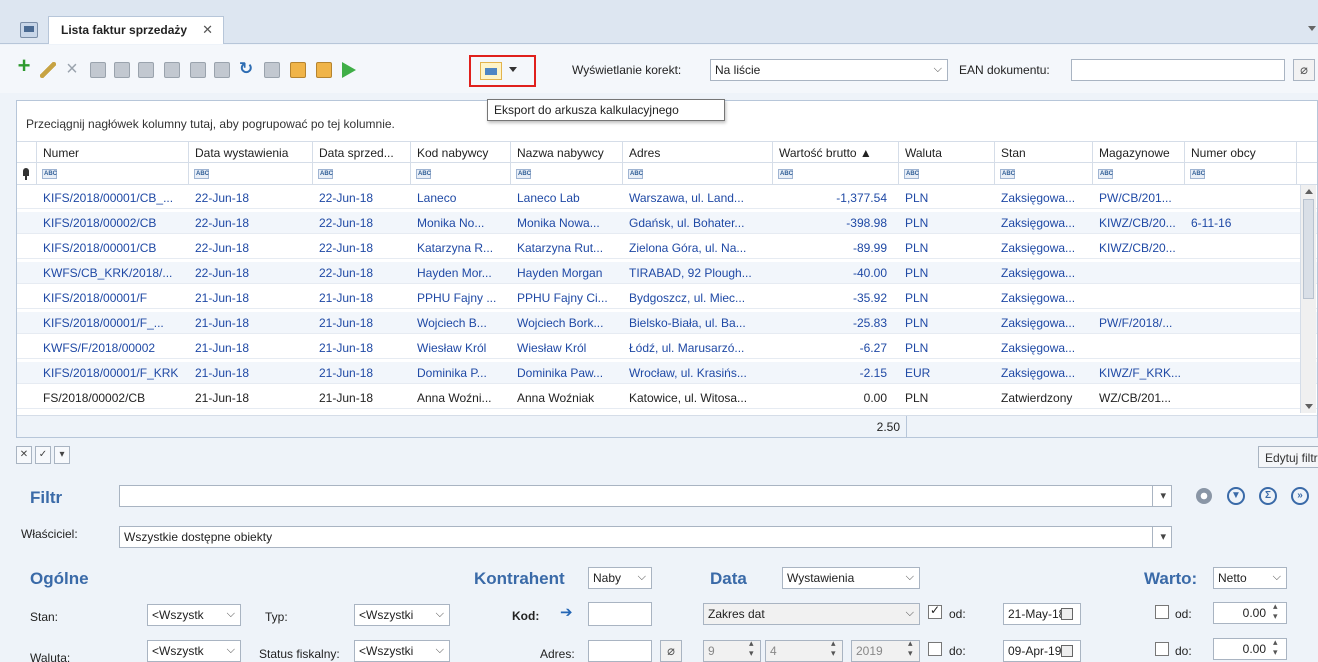 This screenshot has height=662, width=1318. What do you see at coordinates (667, 426) in the screenshot?
I see `summary-row: 2.50` at bounding box center [667, 426].